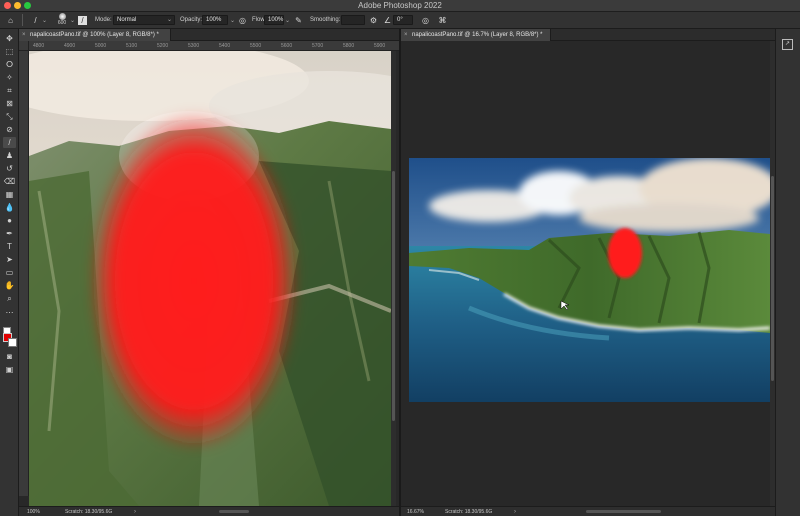  Describe the element at coordinates (353, 20) in the screenshot. I see `smoothing-field` at that location.